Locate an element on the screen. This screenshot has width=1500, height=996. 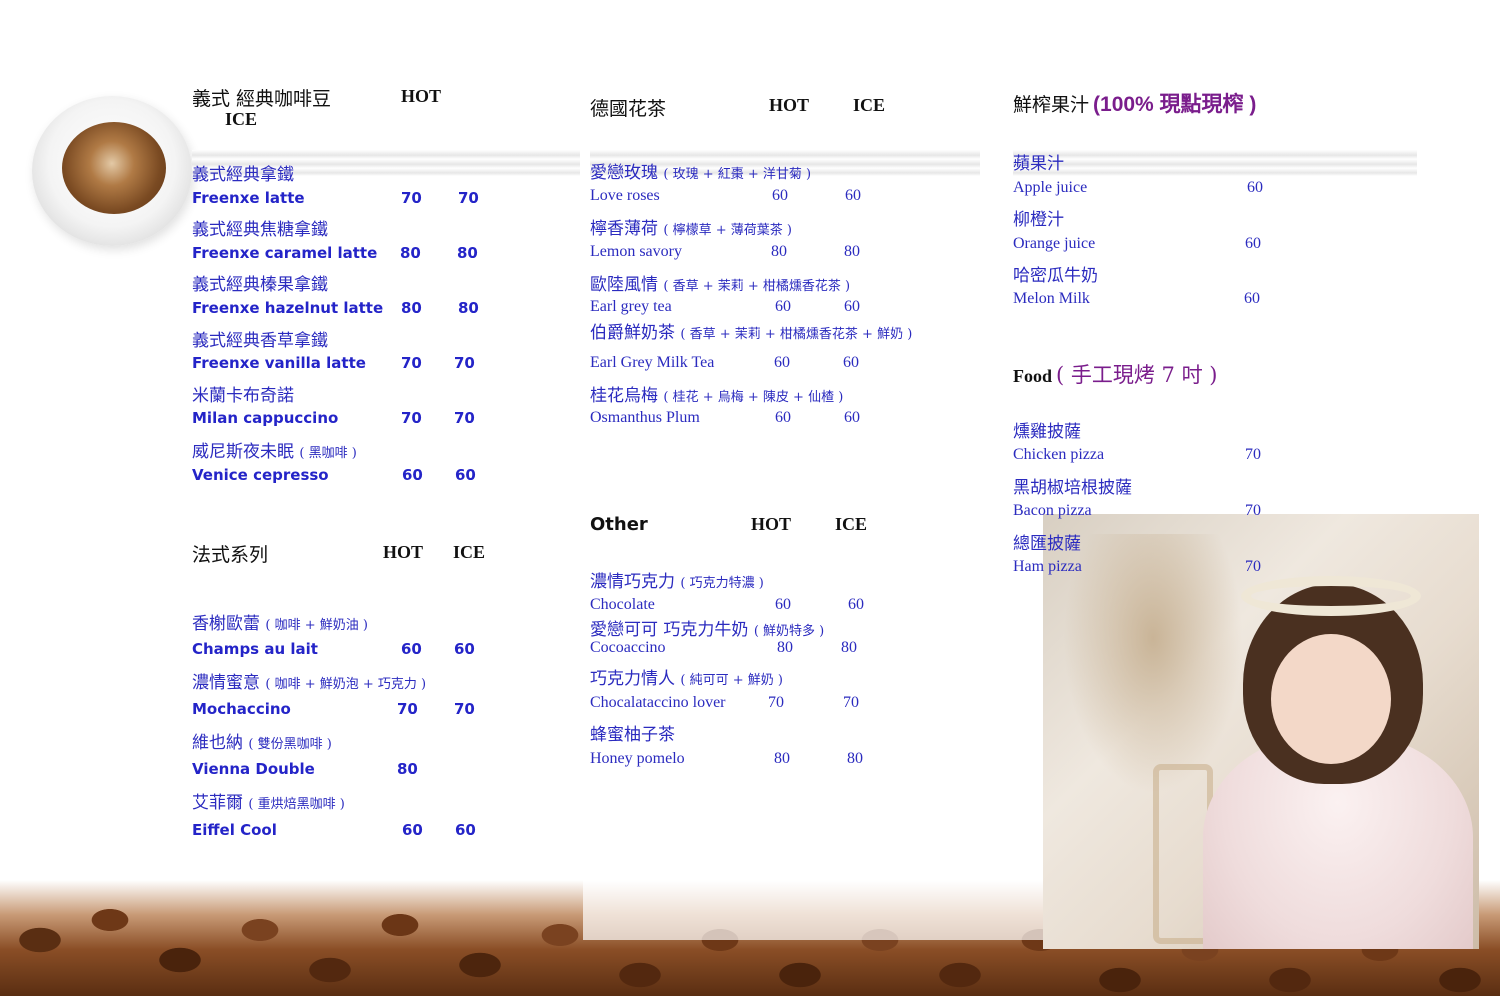
menu-item-zh: 義式經典焦糖拿鐵 is located at coordinates (260, 230).